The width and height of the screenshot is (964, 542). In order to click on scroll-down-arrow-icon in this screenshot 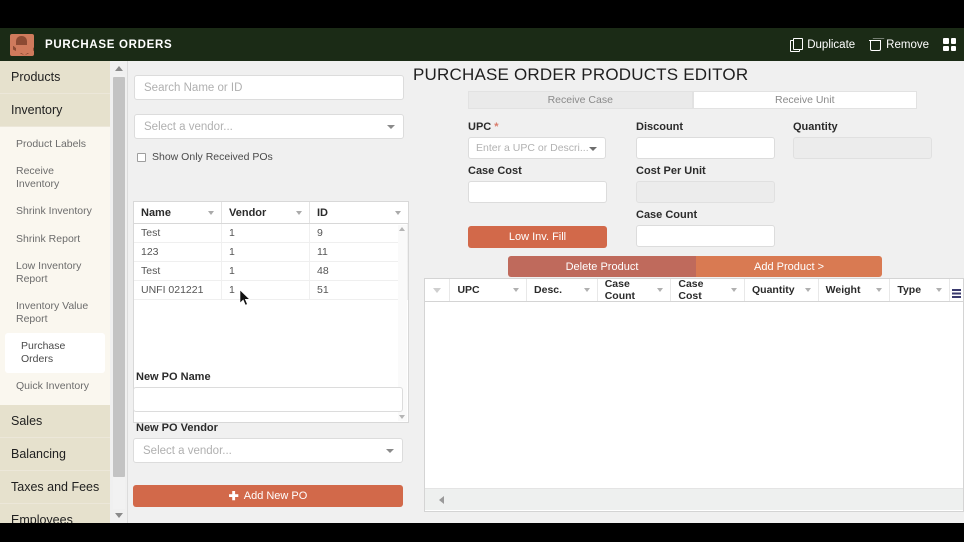, I will do `click(119, 515)`.